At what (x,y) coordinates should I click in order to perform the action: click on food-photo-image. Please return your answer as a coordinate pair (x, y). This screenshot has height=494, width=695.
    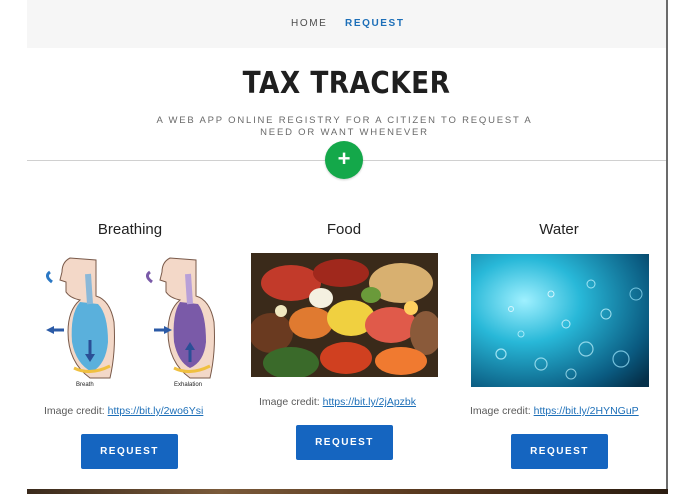
    Looking at the image, I should click on (344, 315).